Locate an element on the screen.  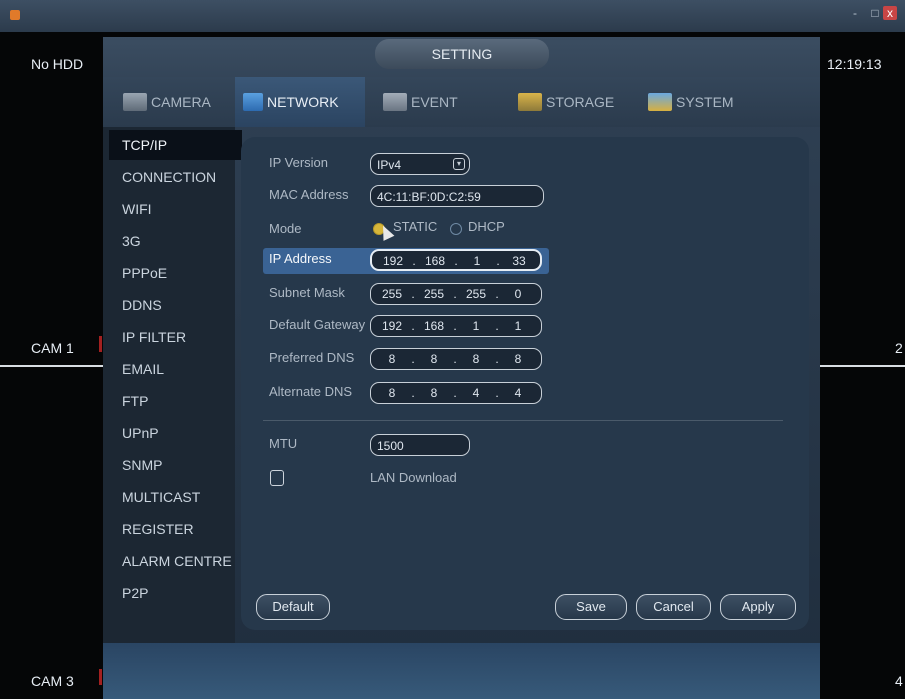
lan-download-checkbox is located at coordinates (277, 478).